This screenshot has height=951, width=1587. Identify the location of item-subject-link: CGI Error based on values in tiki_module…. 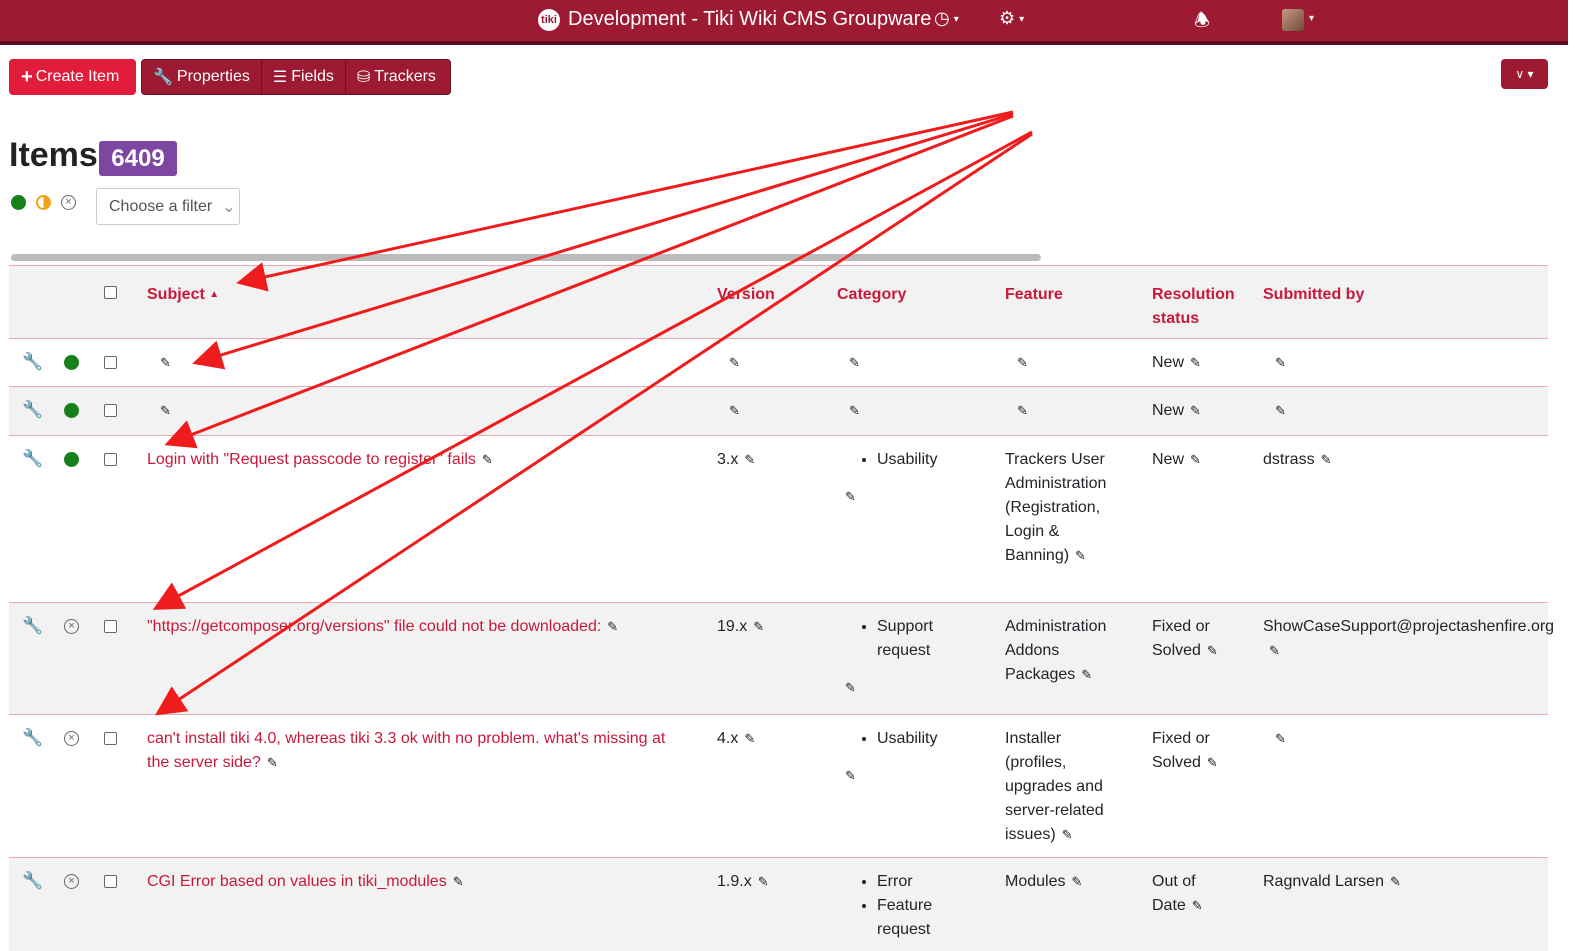
(297, 881).